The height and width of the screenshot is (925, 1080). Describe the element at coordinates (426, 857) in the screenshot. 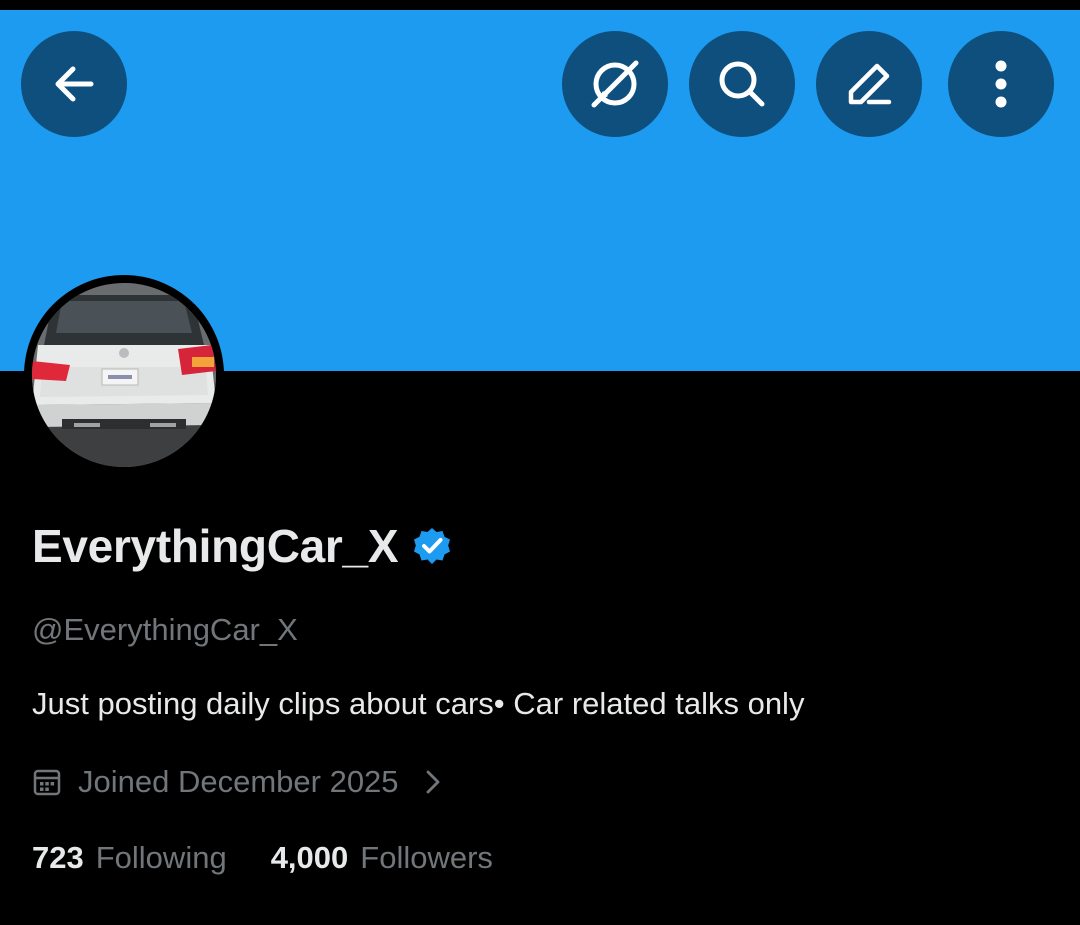

I see `followers-label: Followers` at that location.